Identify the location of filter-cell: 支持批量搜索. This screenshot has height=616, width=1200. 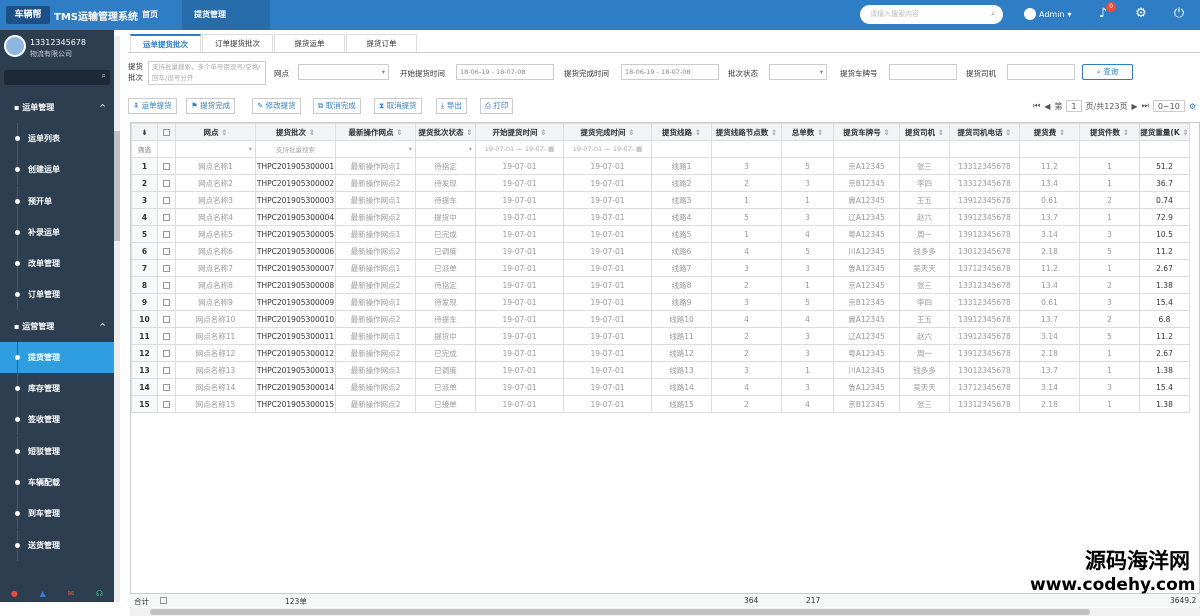
(295, 149).